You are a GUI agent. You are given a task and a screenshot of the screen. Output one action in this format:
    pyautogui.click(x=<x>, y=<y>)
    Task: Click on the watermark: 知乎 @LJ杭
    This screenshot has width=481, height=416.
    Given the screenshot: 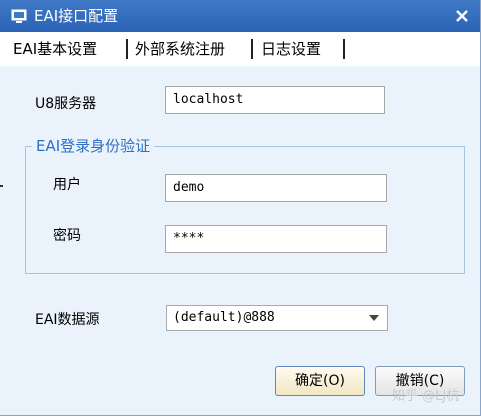 What is the action you would take?
    pyautogui.click(x=426, y=396)
    